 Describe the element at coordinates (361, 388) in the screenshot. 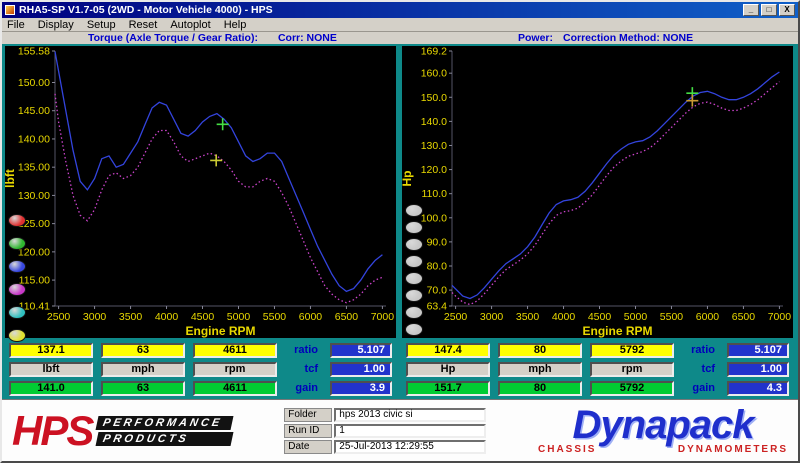

I see `gain-value: 3.9` at that location.